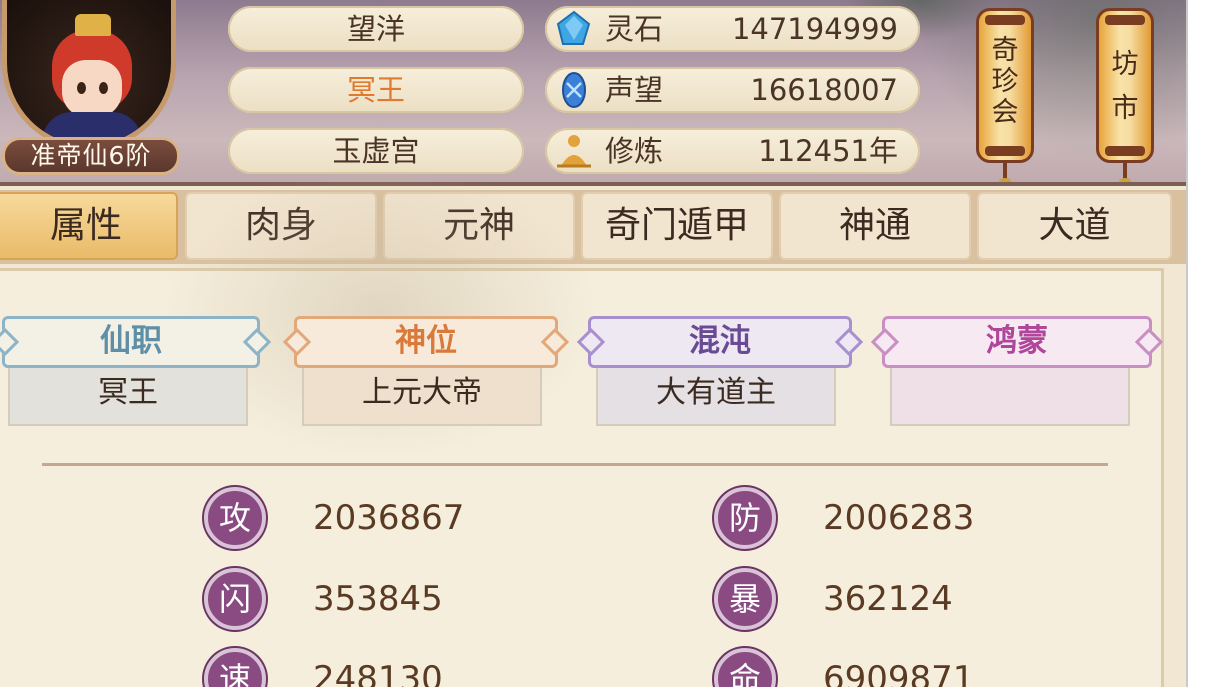  Describe the element at coordinates (634, 151) in the screenshot. I see `resource-label: 修炼` at that location.